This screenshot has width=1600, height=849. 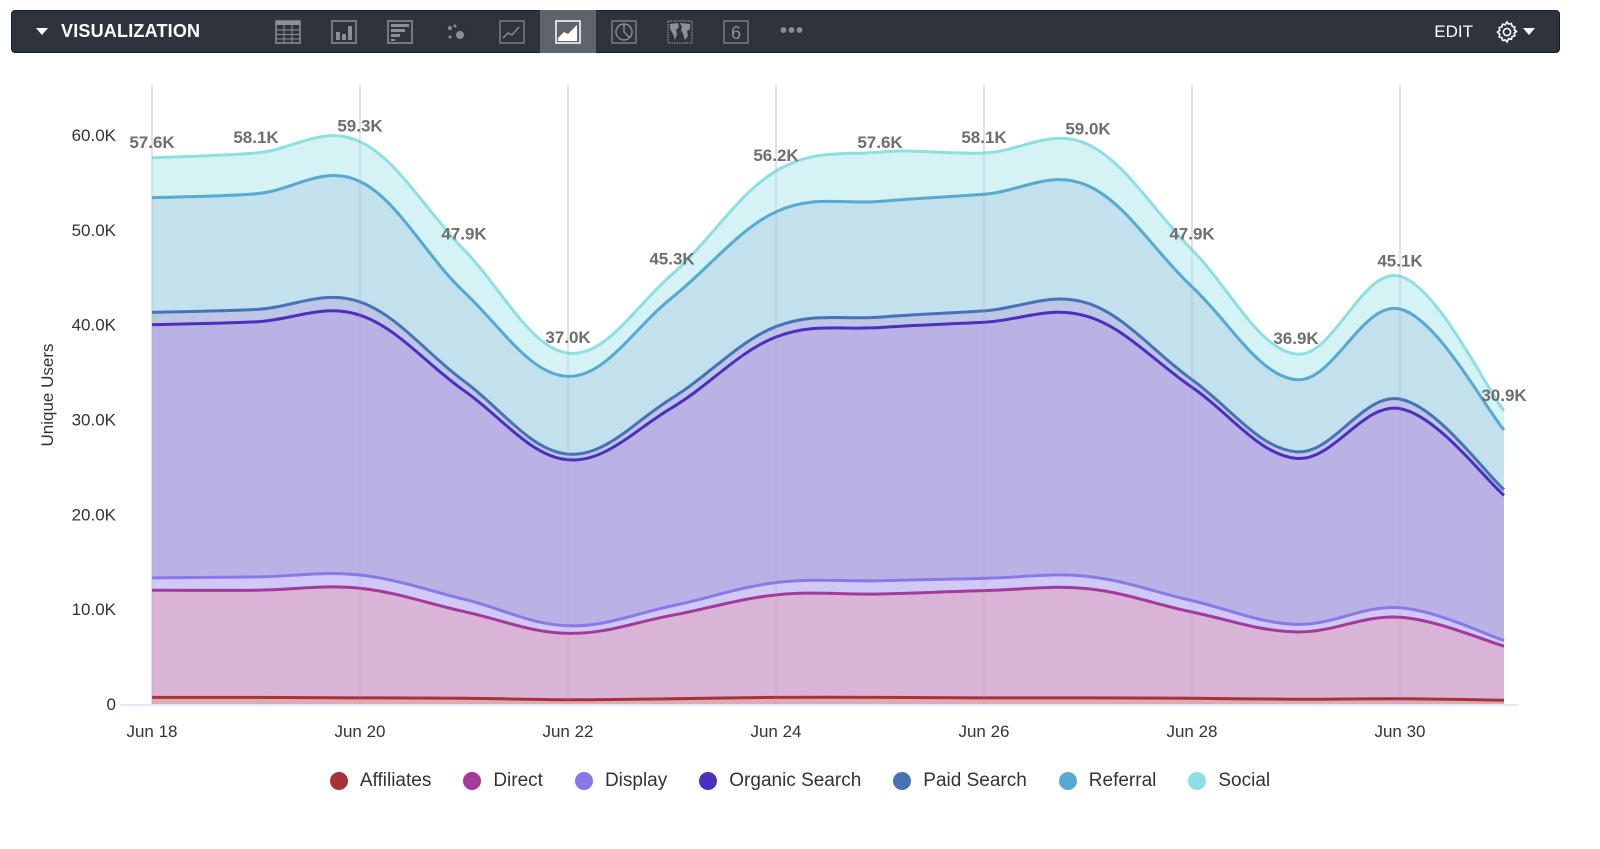 I want to click on legend-item-affiliates: Affiliates, so click(x=380, y=781).